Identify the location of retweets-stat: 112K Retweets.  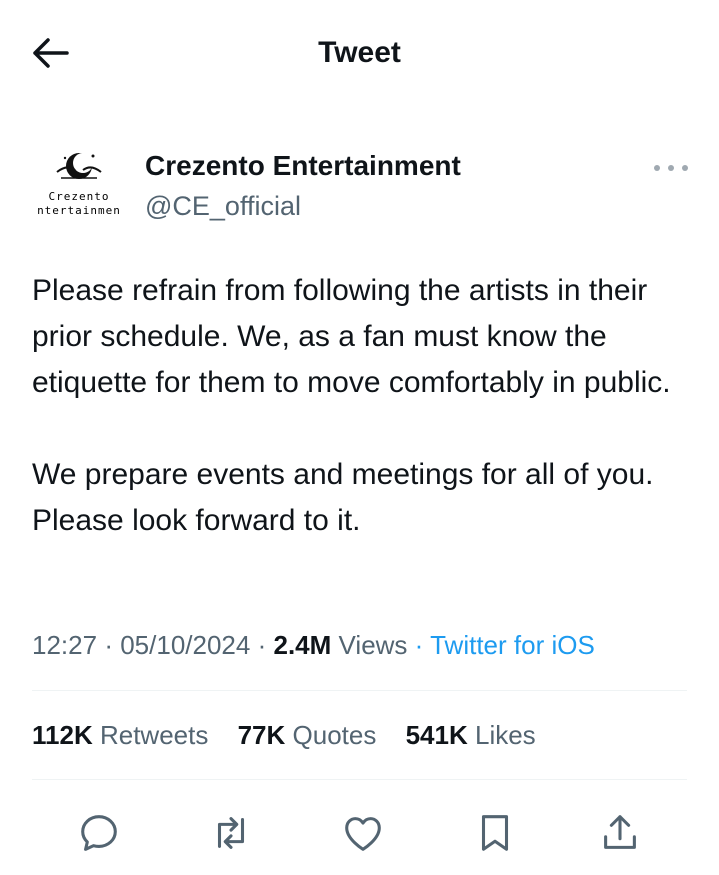
(120, 735).